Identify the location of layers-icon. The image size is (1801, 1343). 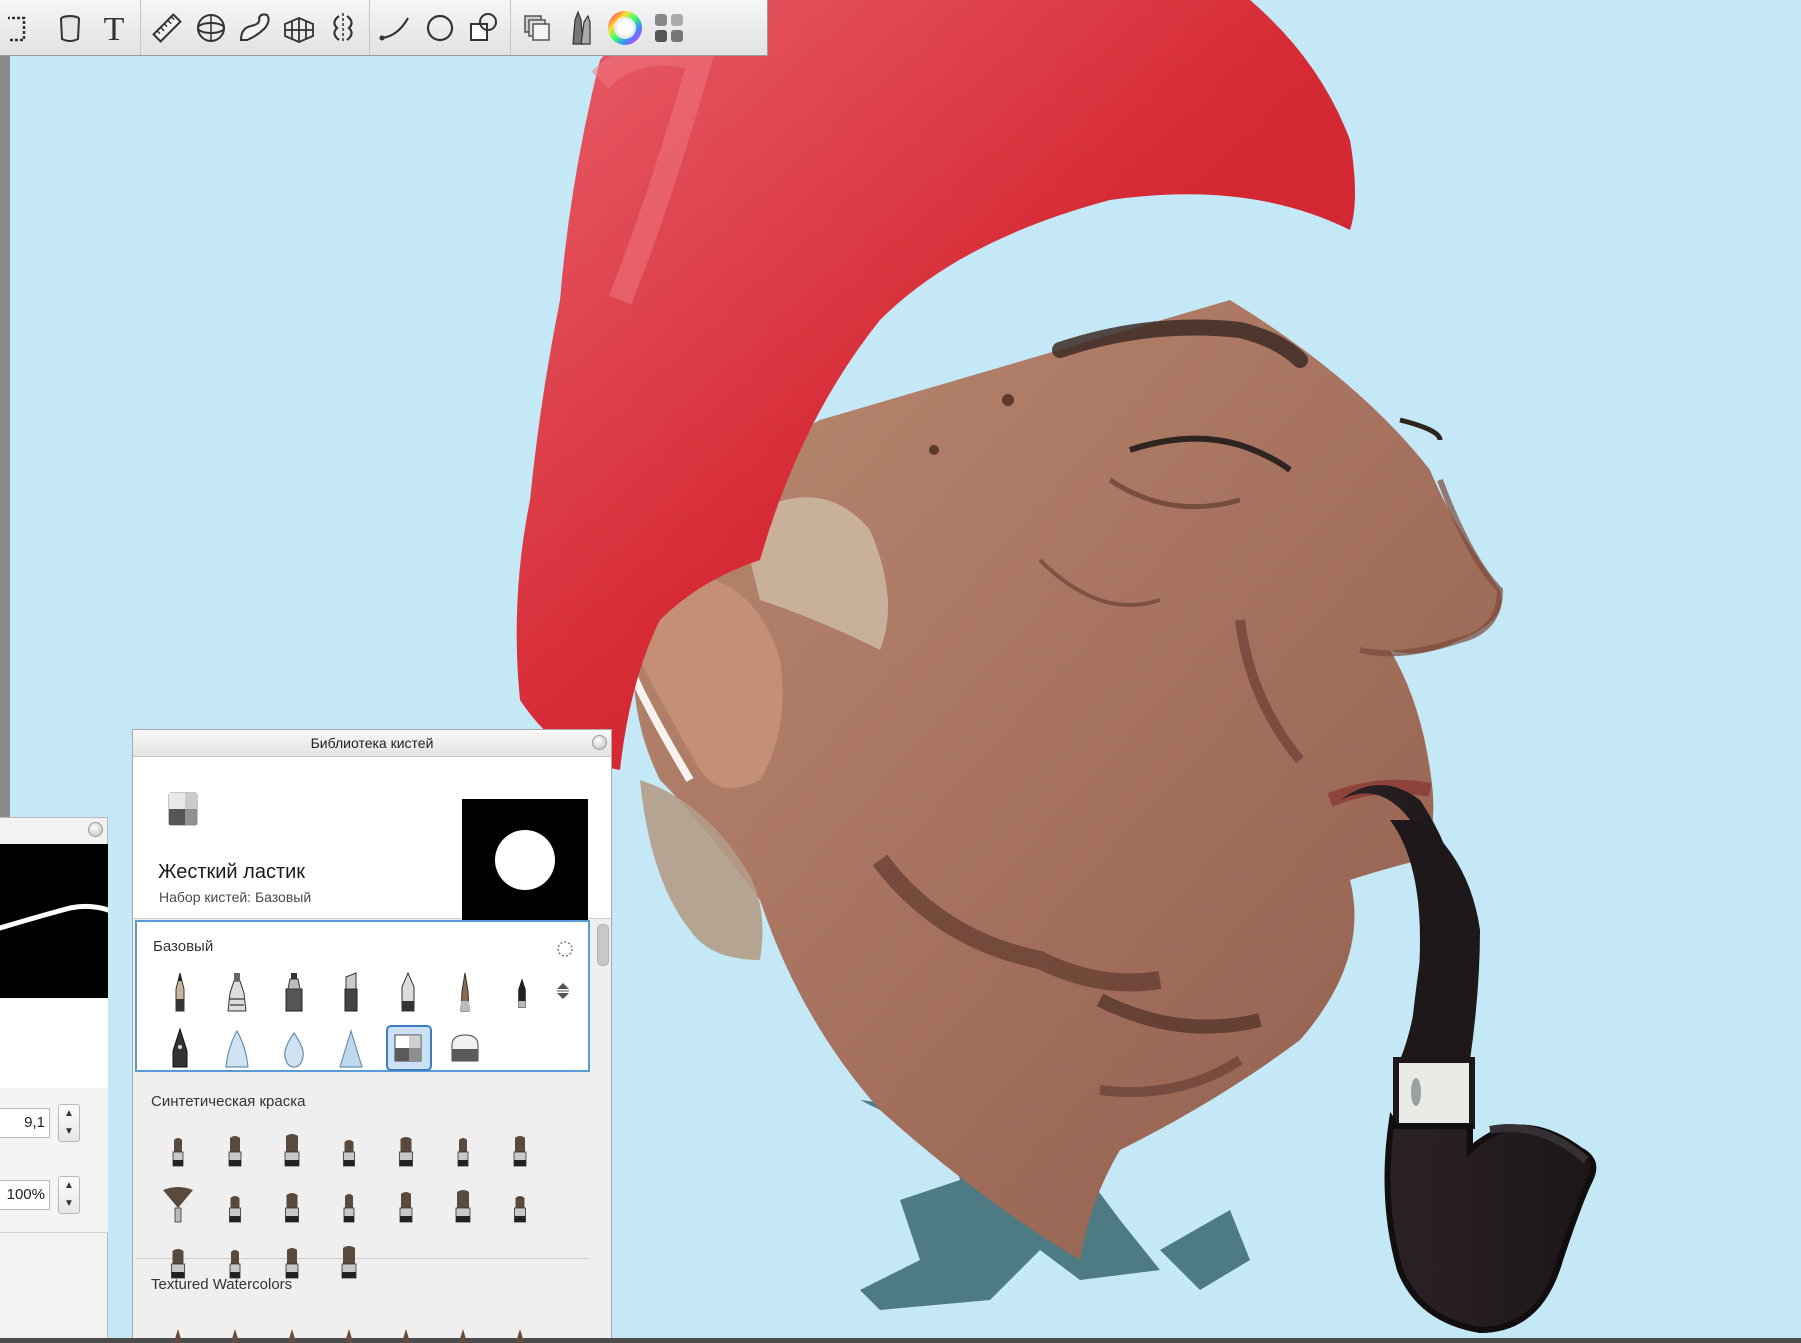
(537, 28).